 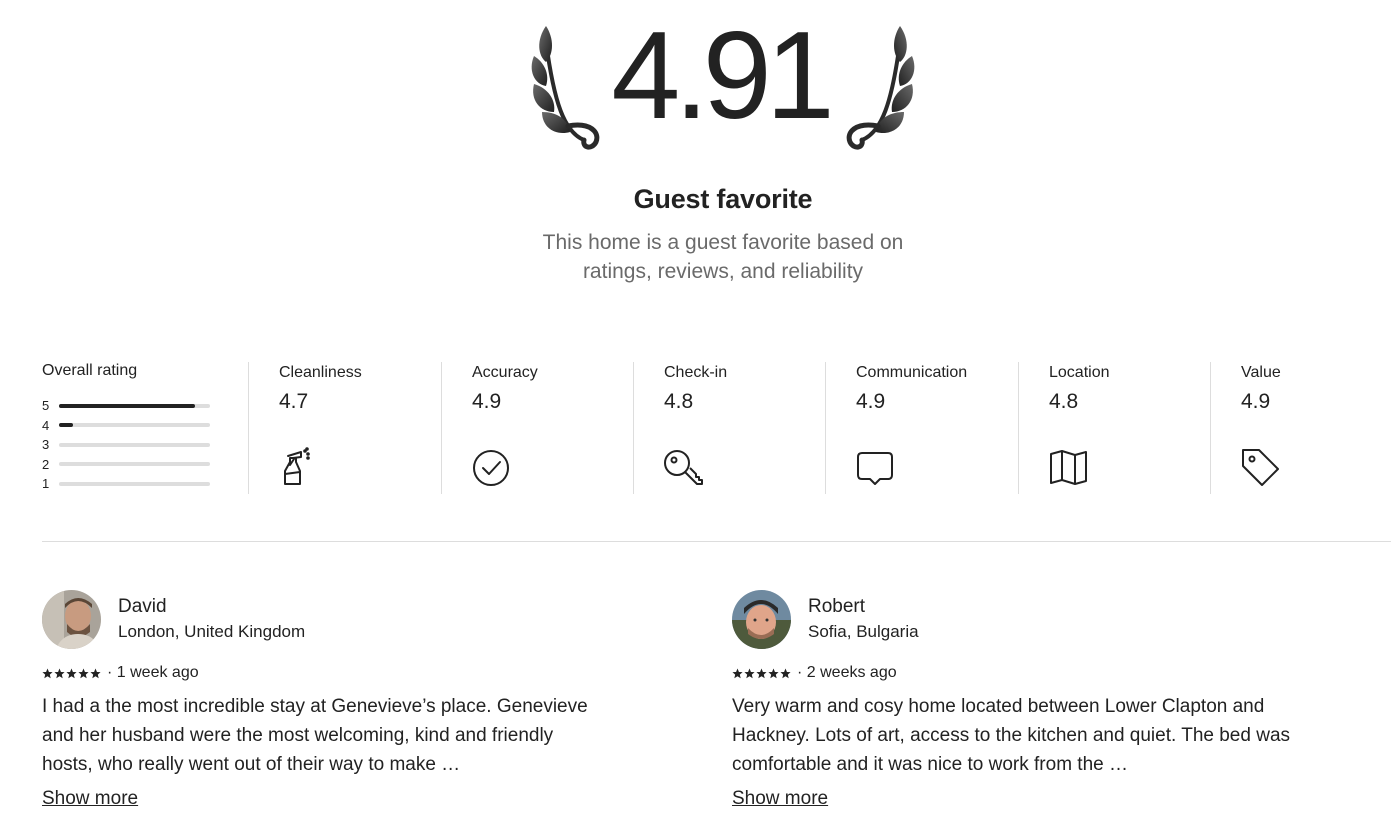 I want to click on rating-distribution: 5 4 3 2 1, so click(x=126, y=445).